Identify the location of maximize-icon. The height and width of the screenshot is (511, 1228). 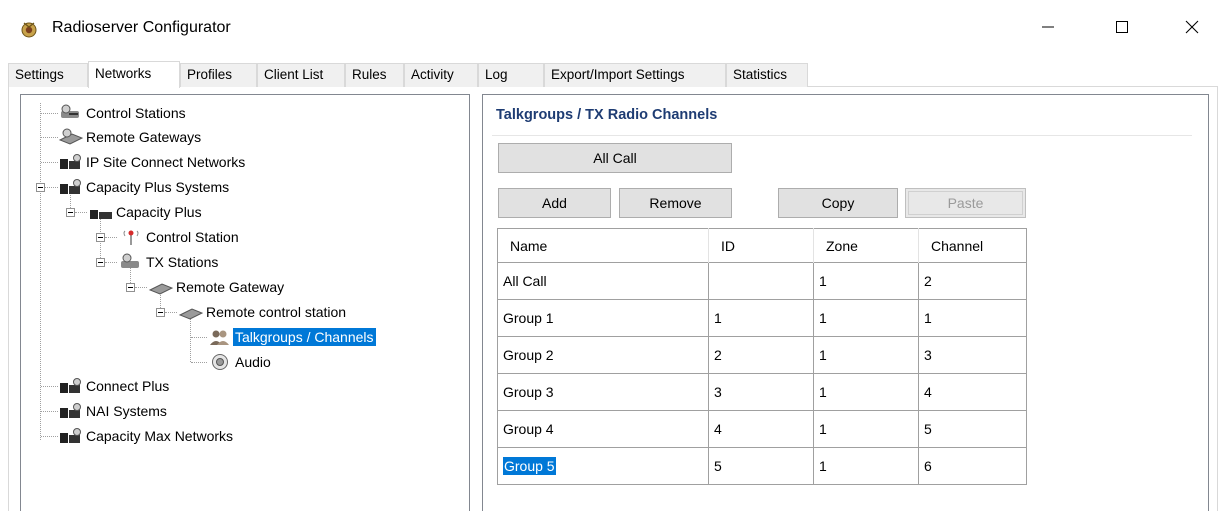
(1122, 27).